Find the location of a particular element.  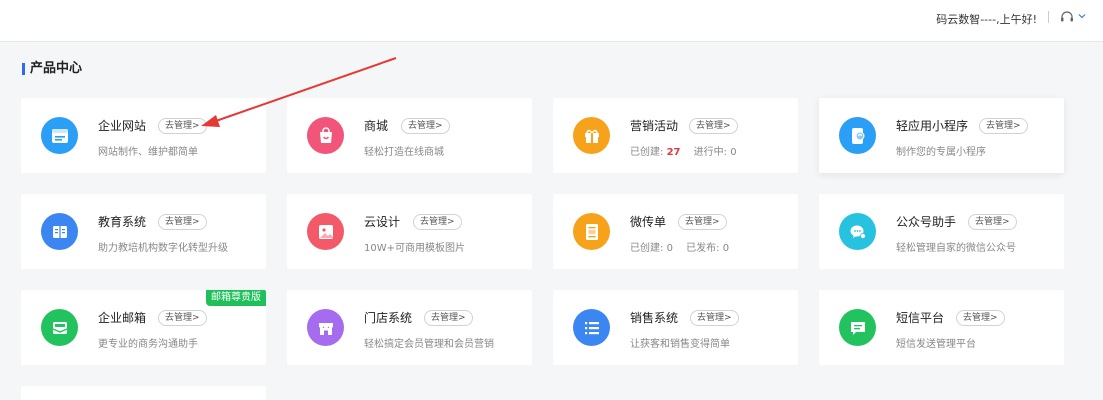

active-label: 进行中: is located at coordinates (710, 152).